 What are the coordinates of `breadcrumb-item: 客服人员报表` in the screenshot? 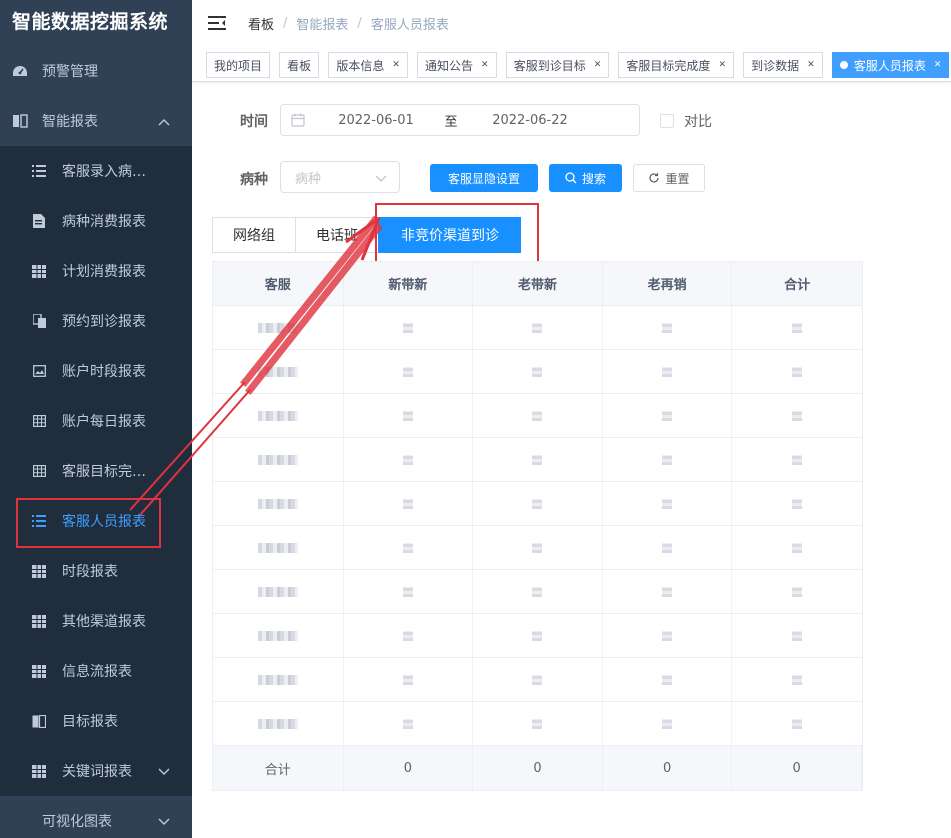 It's located at (409, 25).